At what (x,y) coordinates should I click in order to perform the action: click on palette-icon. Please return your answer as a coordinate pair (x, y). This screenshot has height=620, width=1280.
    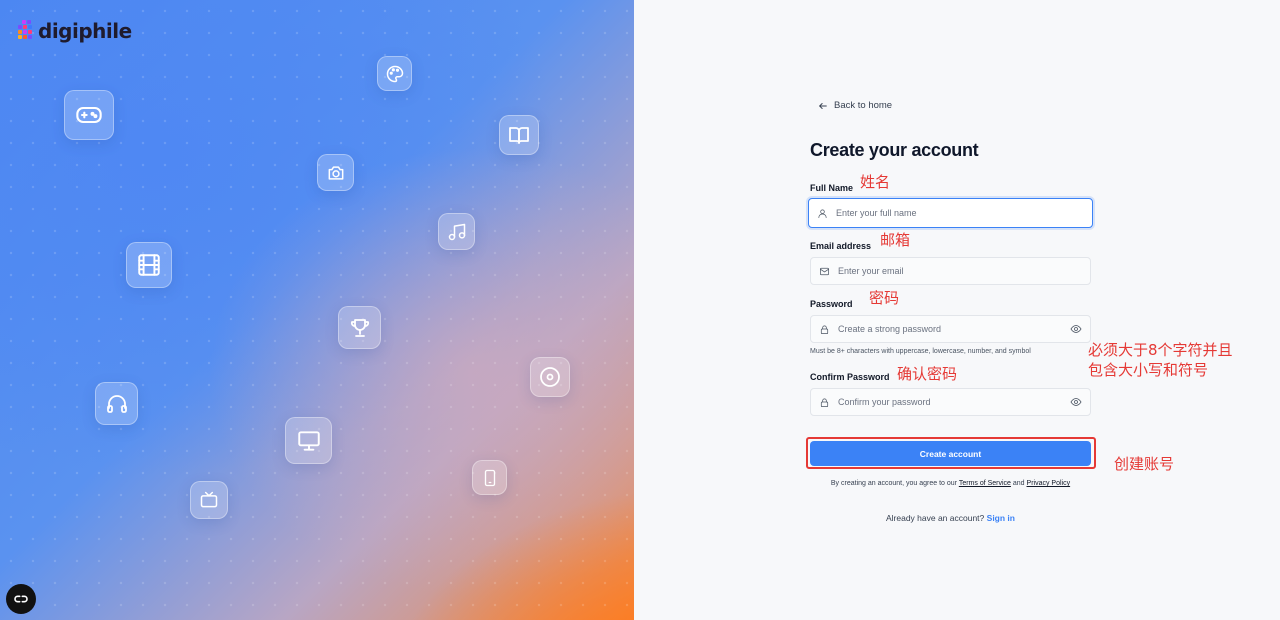
    Looking at the image, I should click on (394, 73).